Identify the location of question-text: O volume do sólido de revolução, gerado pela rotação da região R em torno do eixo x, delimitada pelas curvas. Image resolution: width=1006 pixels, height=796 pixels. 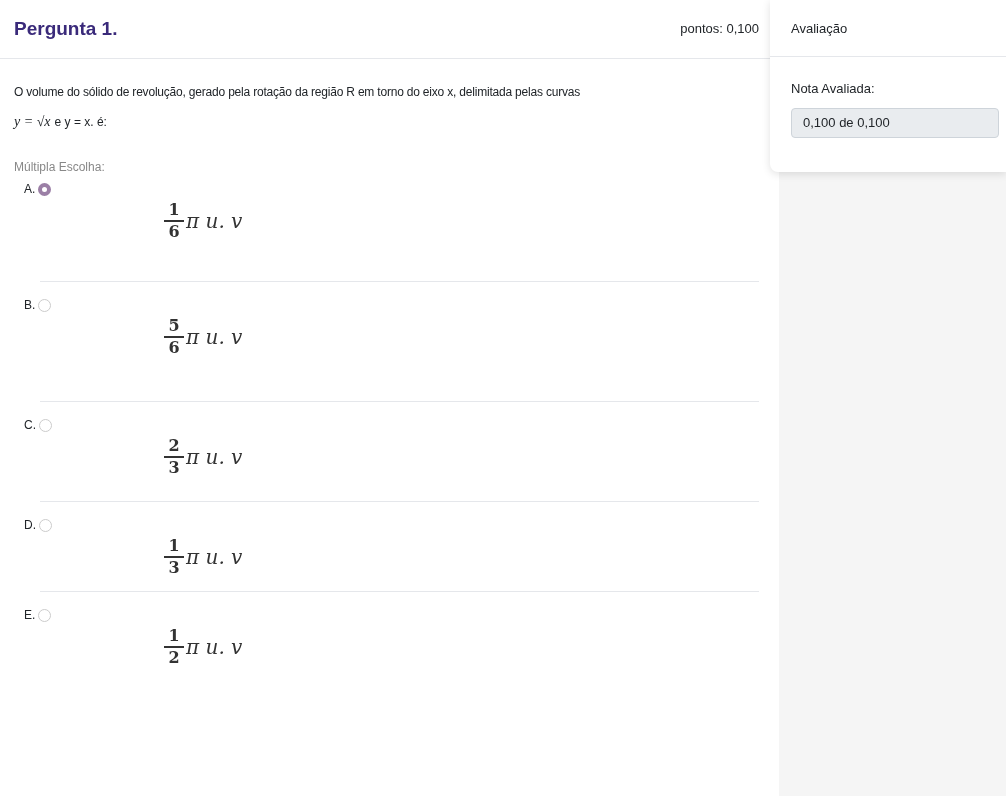
(298, 92).